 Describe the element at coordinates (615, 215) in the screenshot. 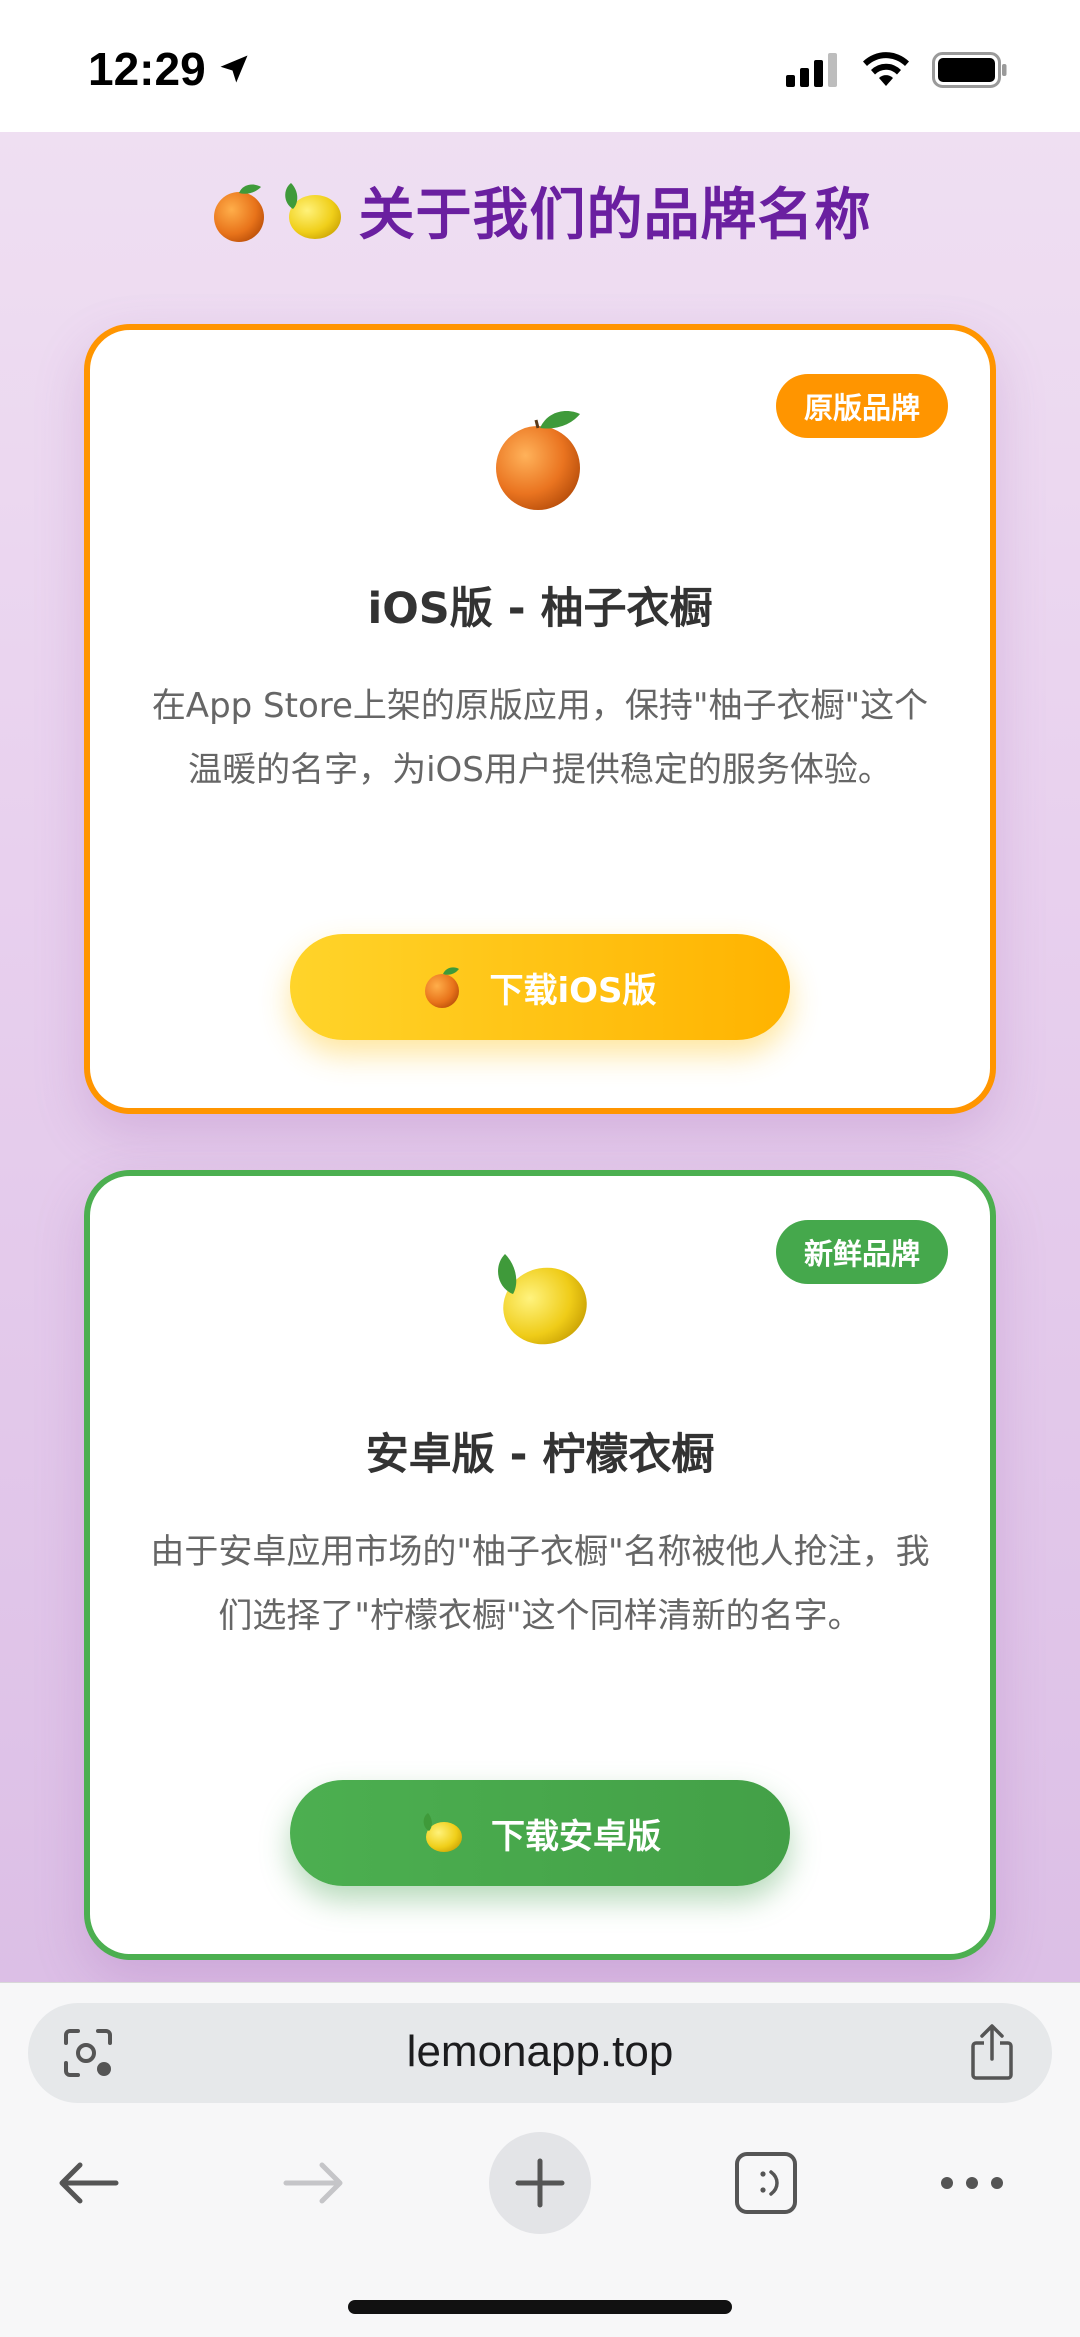

I see `page-title: 关于我们的品牌名称` at that location.